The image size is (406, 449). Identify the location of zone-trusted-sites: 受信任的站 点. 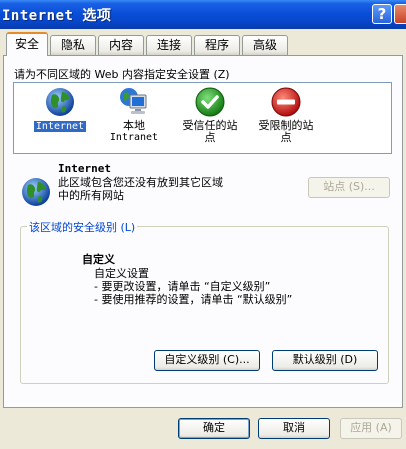
(210, 113).